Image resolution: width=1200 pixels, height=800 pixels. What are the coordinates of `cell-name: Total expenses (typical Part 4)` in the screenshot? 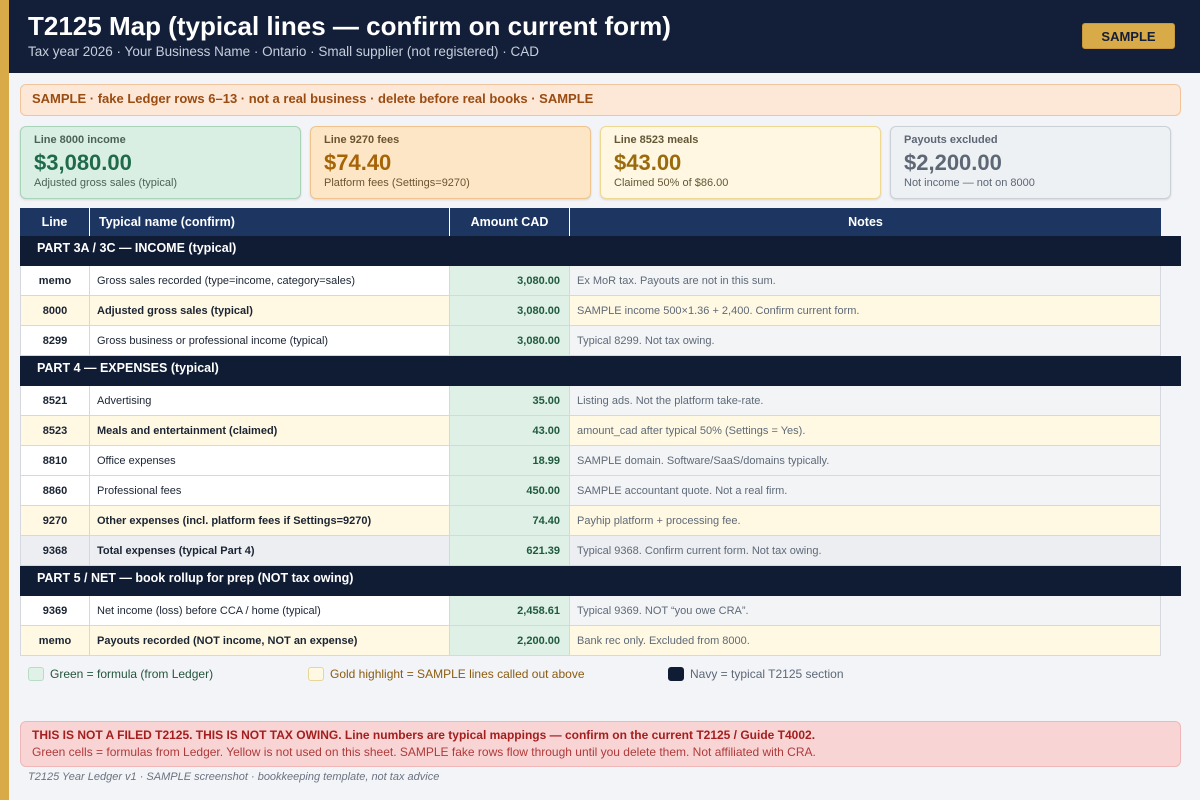 It's located at (270, 550).